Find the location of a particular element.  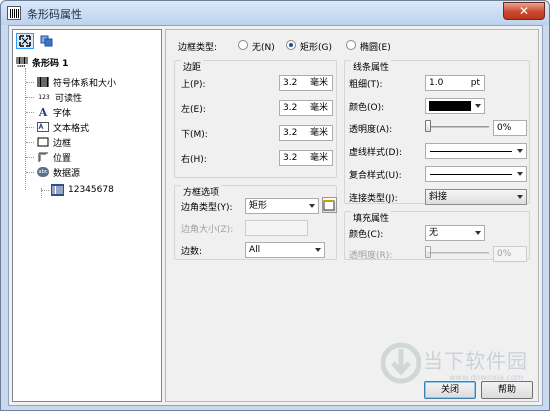

margin-top-input: 3.2 毫米 is located at coordinates (306, 83).